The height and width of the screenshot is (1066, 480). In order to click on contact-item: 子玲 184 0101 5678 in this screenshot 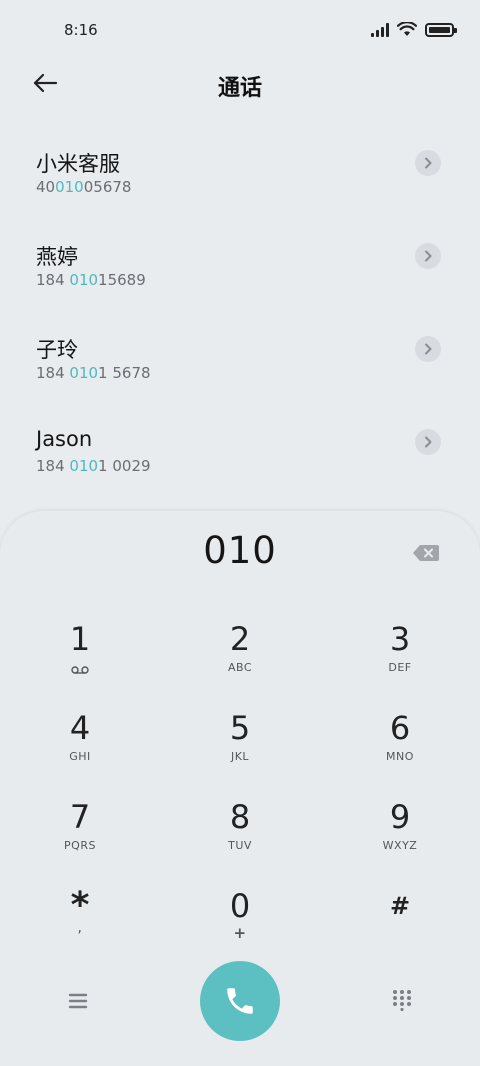, I will do `click(240, 358)`.